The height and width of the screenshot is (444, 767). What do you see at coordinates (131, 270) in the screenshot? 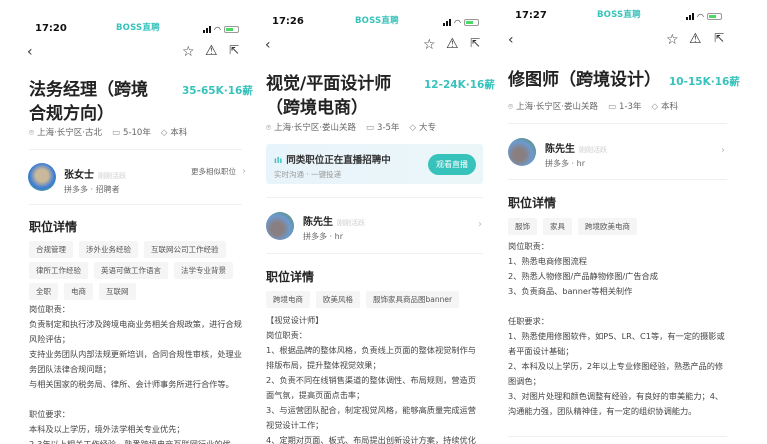
I see `tag: 英语可做工作语言` at bounding box center [131, 270].